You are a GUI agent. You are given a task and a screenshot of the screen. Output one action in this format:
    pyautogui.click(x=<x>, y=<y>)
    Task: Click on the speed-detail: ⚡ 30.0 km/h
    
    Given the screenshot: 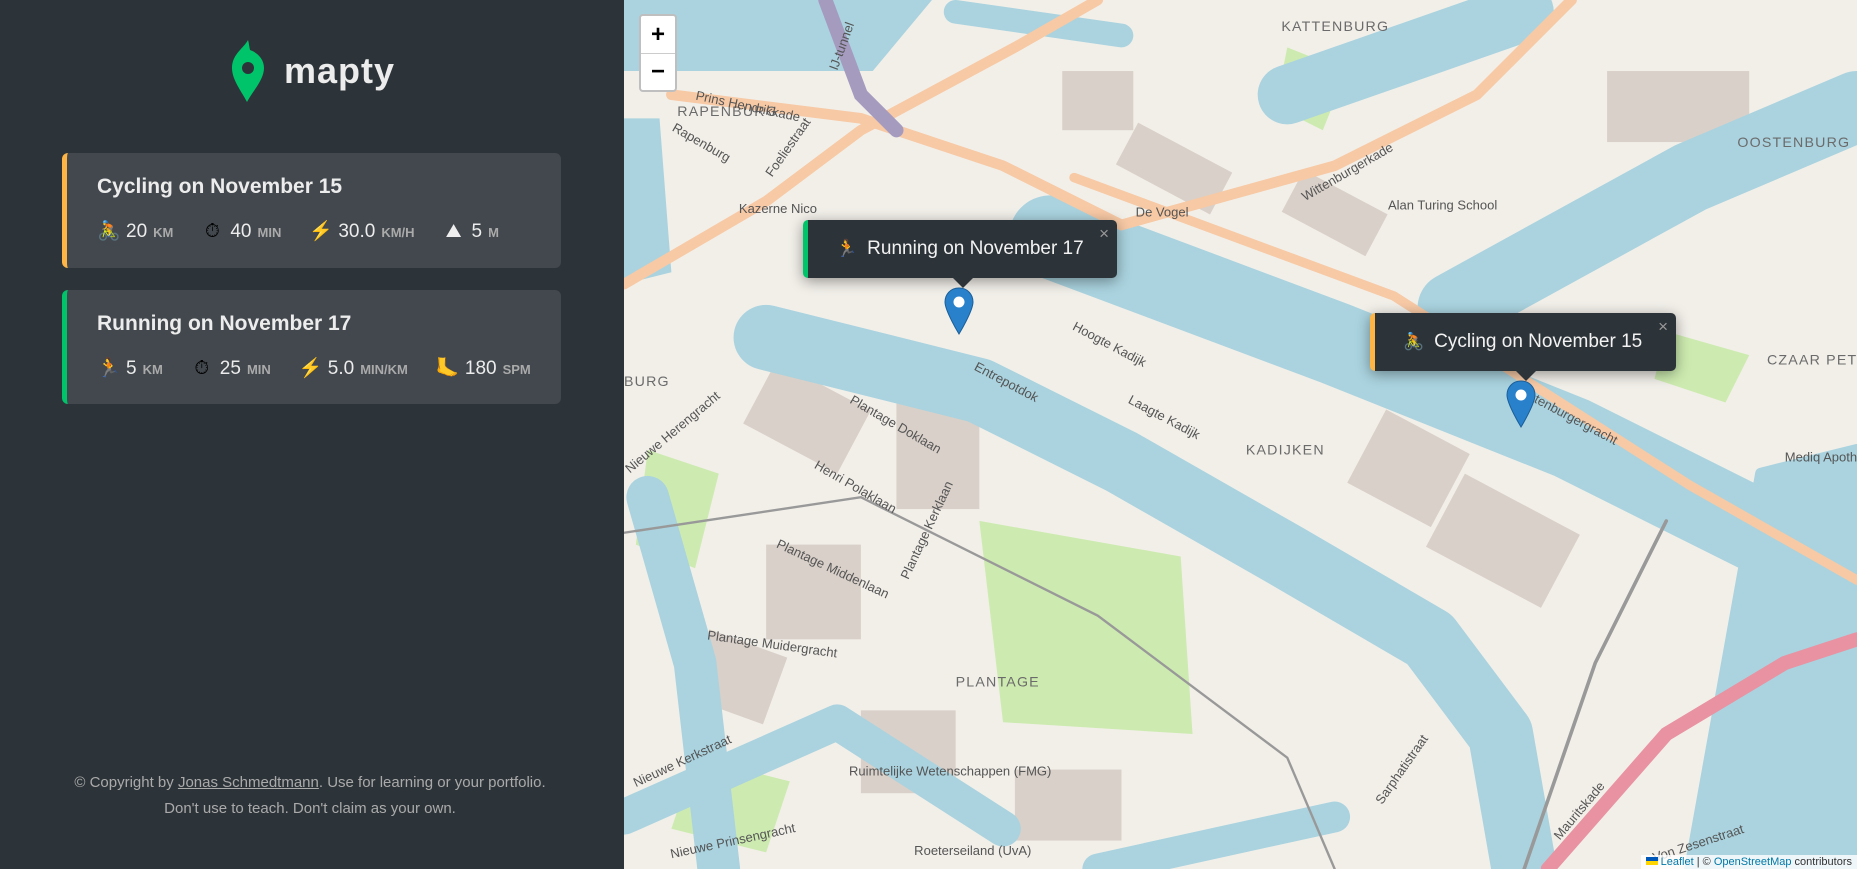 What is the action you would take?
    pyautogui.click(x=361, y=231)
    